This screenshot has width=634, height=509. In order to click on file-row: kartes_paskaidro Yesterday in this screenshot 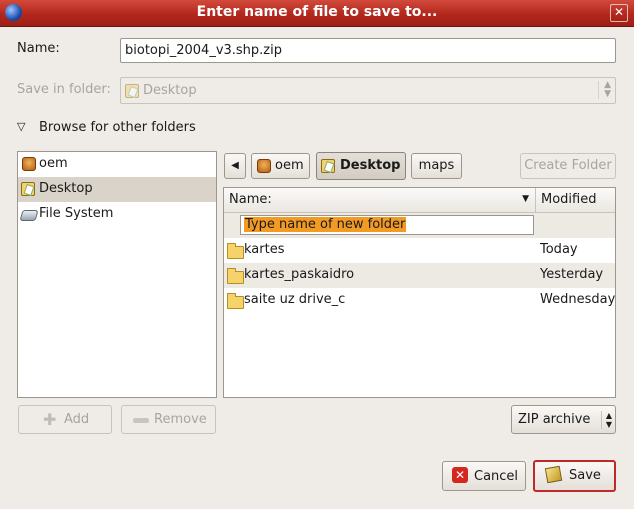, I will do `click(419, 275)`.